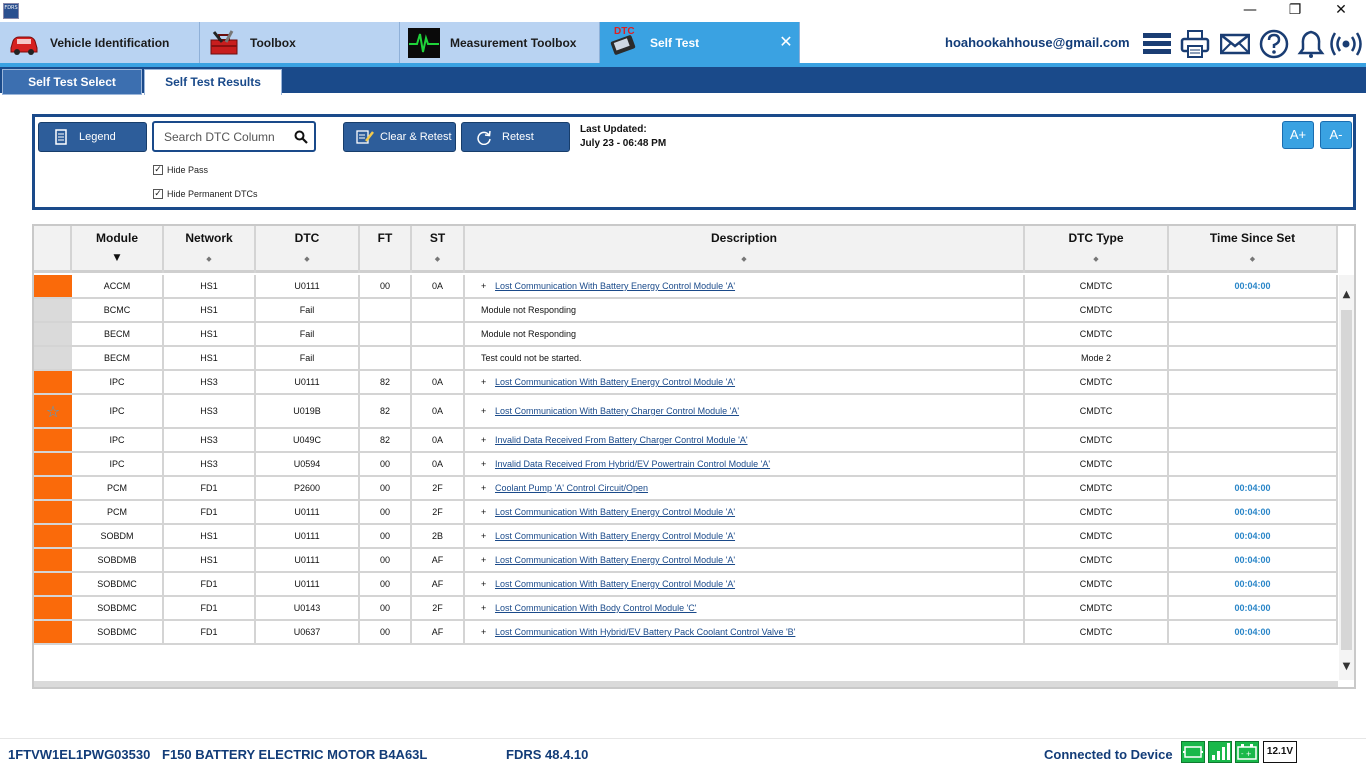  Describe the element at coordinates (686, 311) in the screenshot. I see `table-row: BCMC HS1 Fail Module not Responding CMDTC` at that location.